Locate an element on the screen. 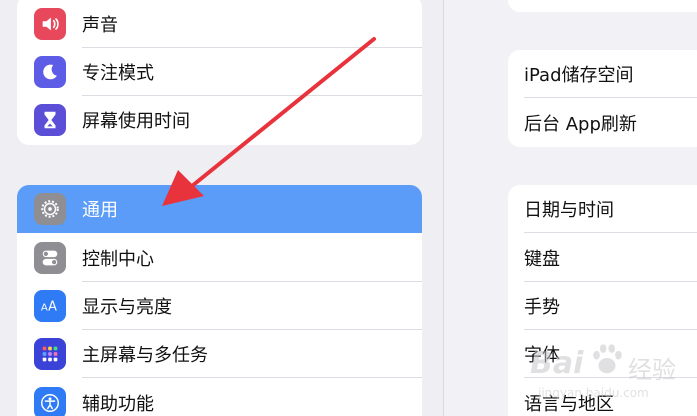 This screenshot has height=416, width=697. detail-item-label: 后台 App刷新 is located at coordinates (580, 124).